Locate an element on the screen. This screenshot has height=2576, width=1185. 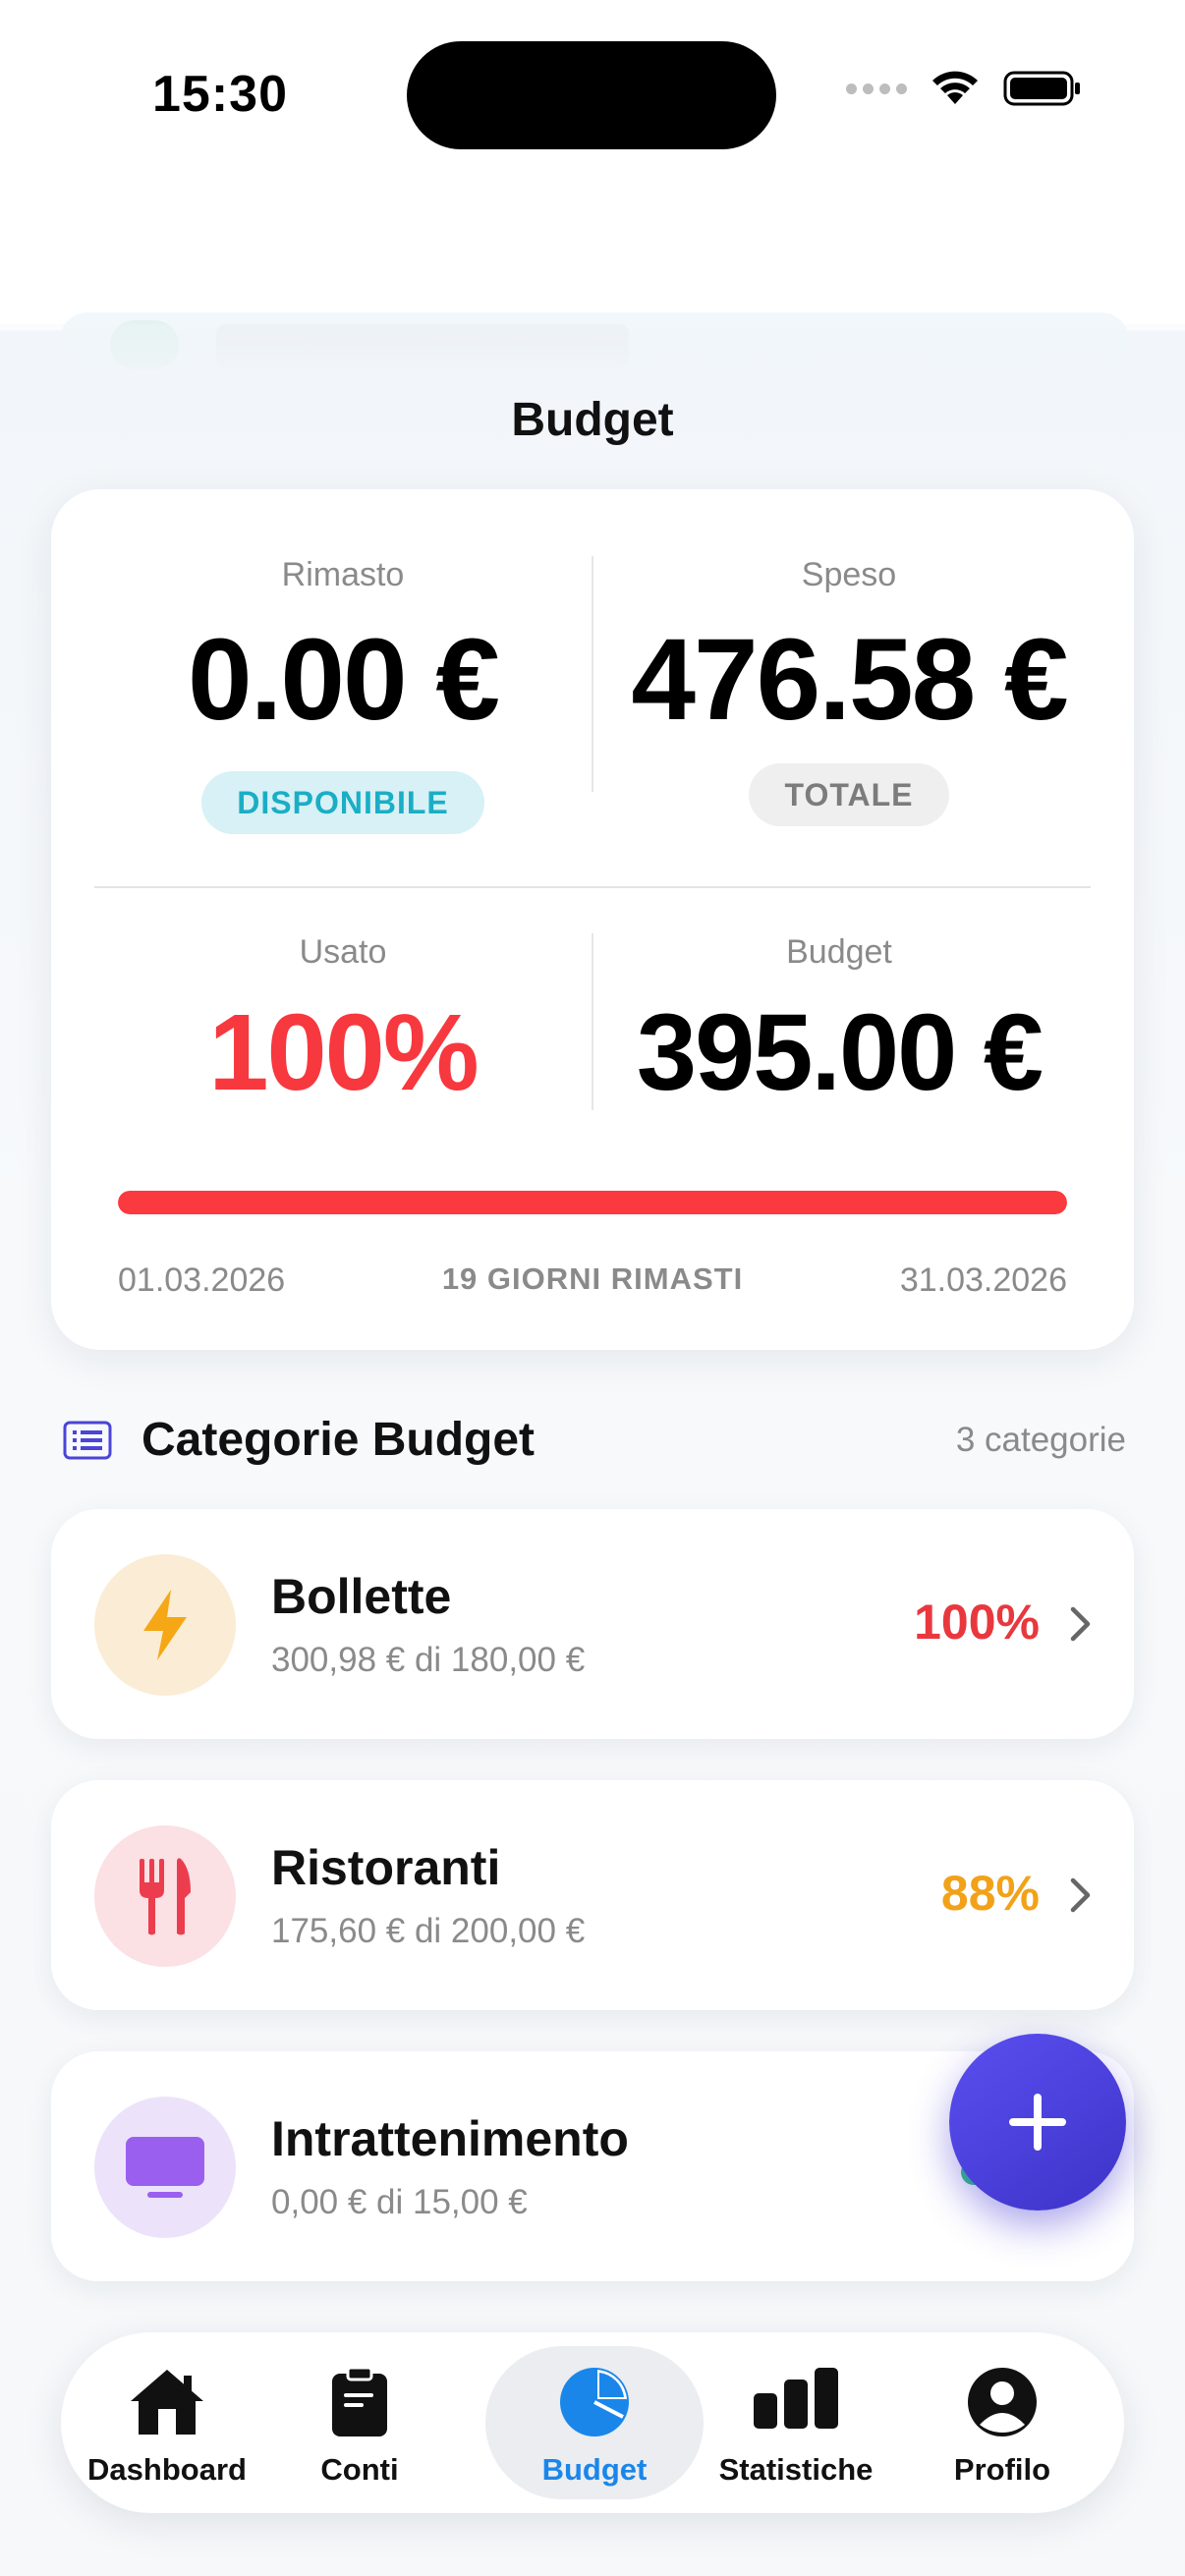
category-amounts: 0,00 € di 15,00 € is located at coordinates (400, 2202).